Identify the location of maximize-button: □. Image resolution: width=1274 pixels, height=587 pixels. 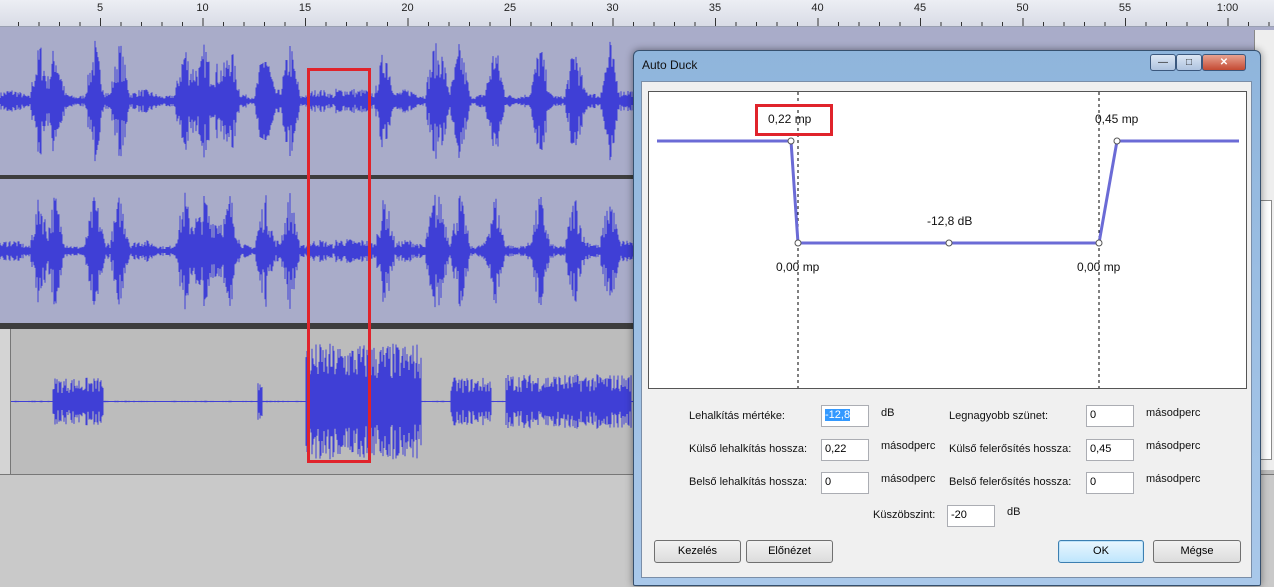
(1189, 62).